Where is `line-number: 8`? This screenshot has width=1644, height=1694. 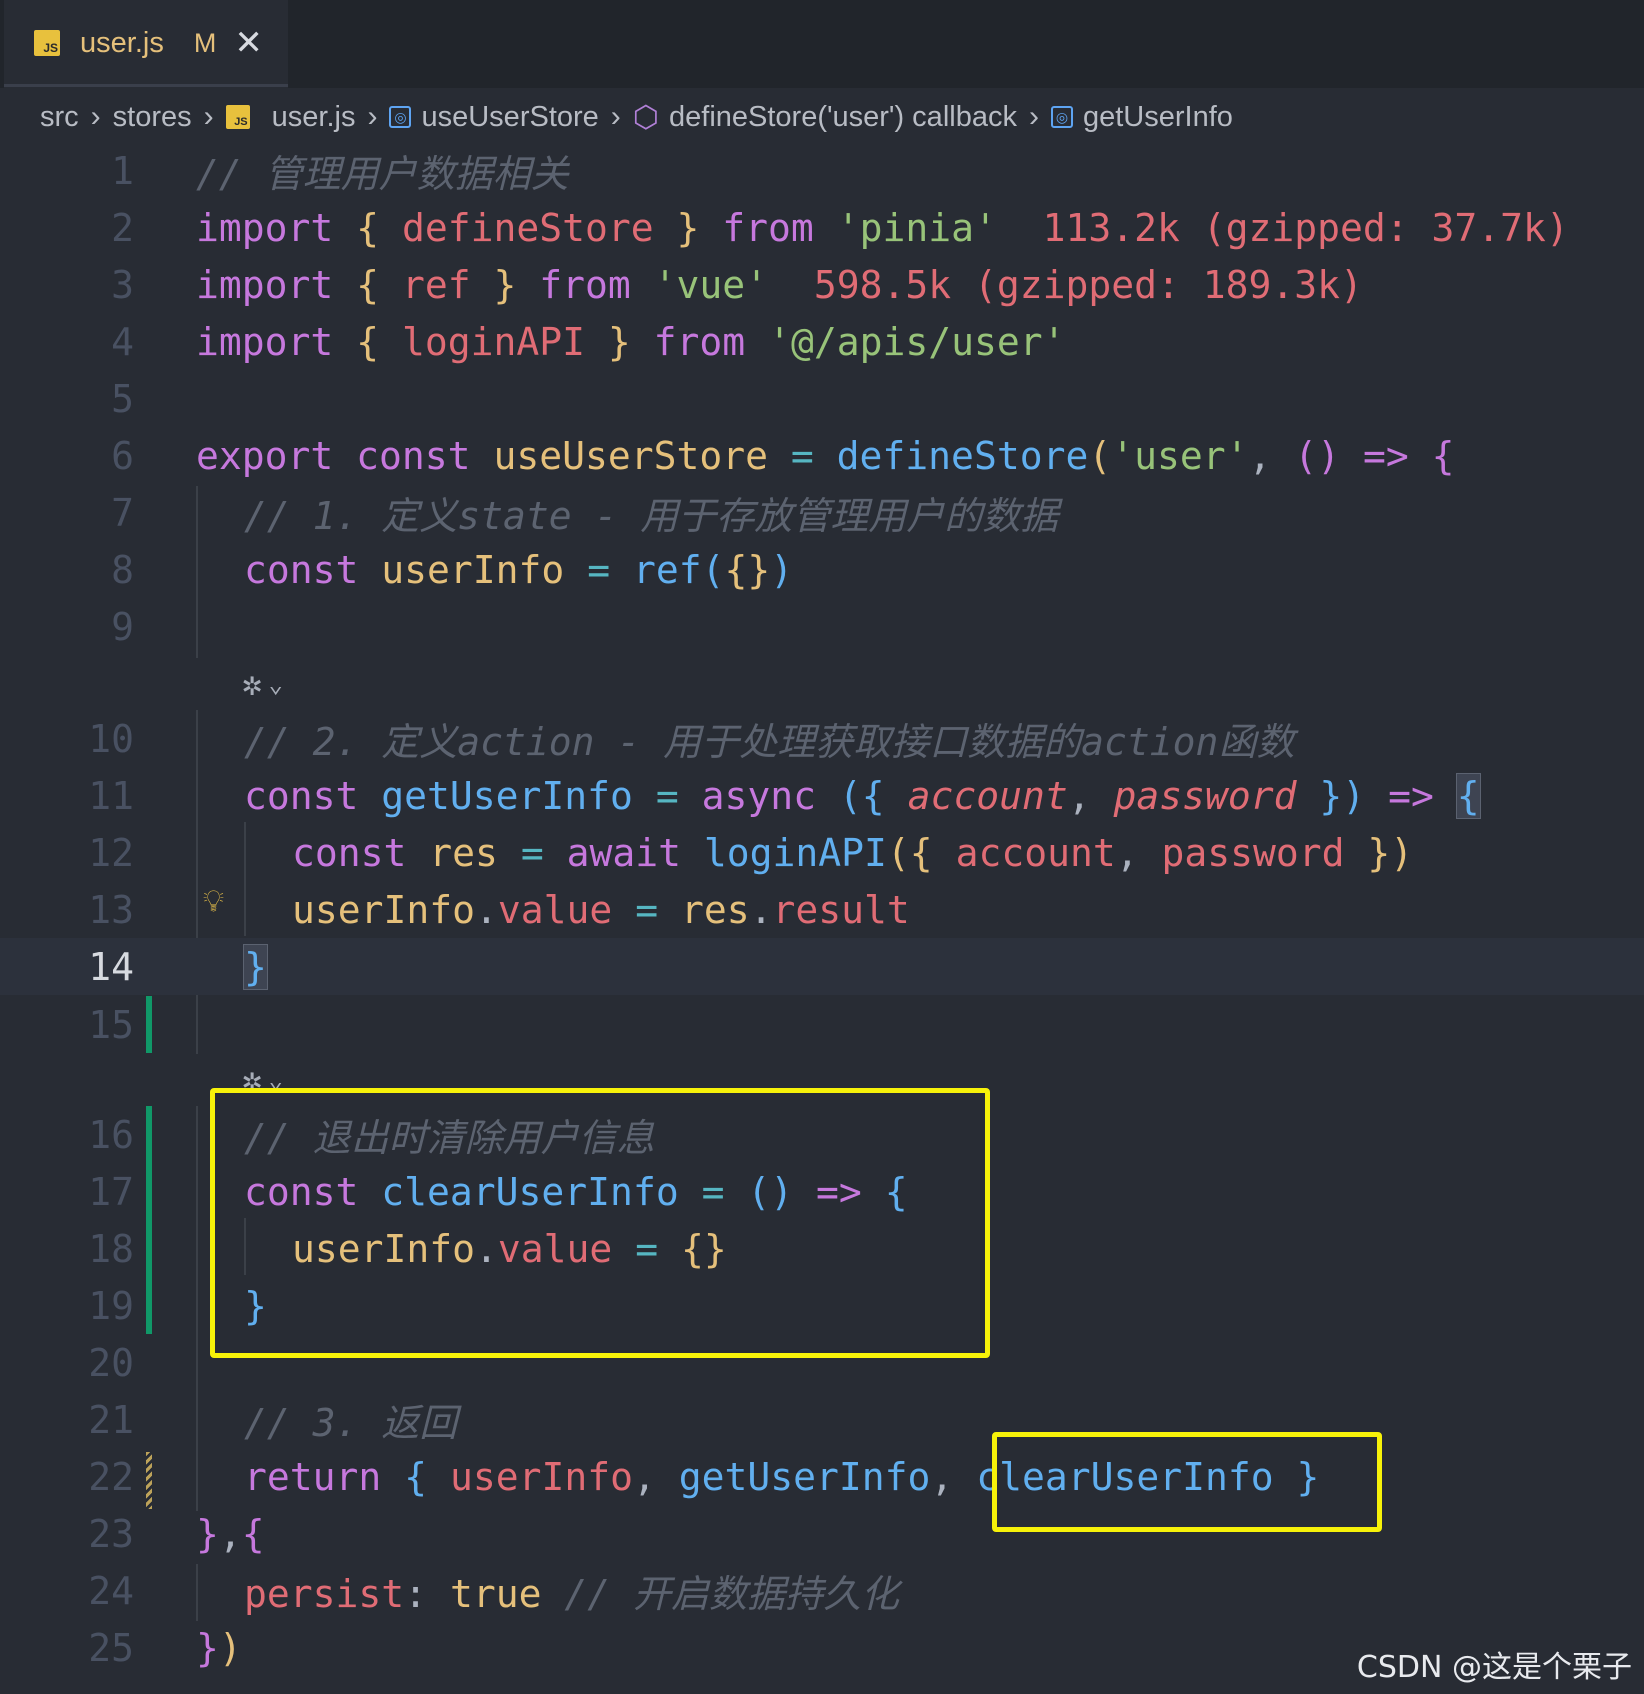 line-number: 8 is located at coordinates (122, 569).